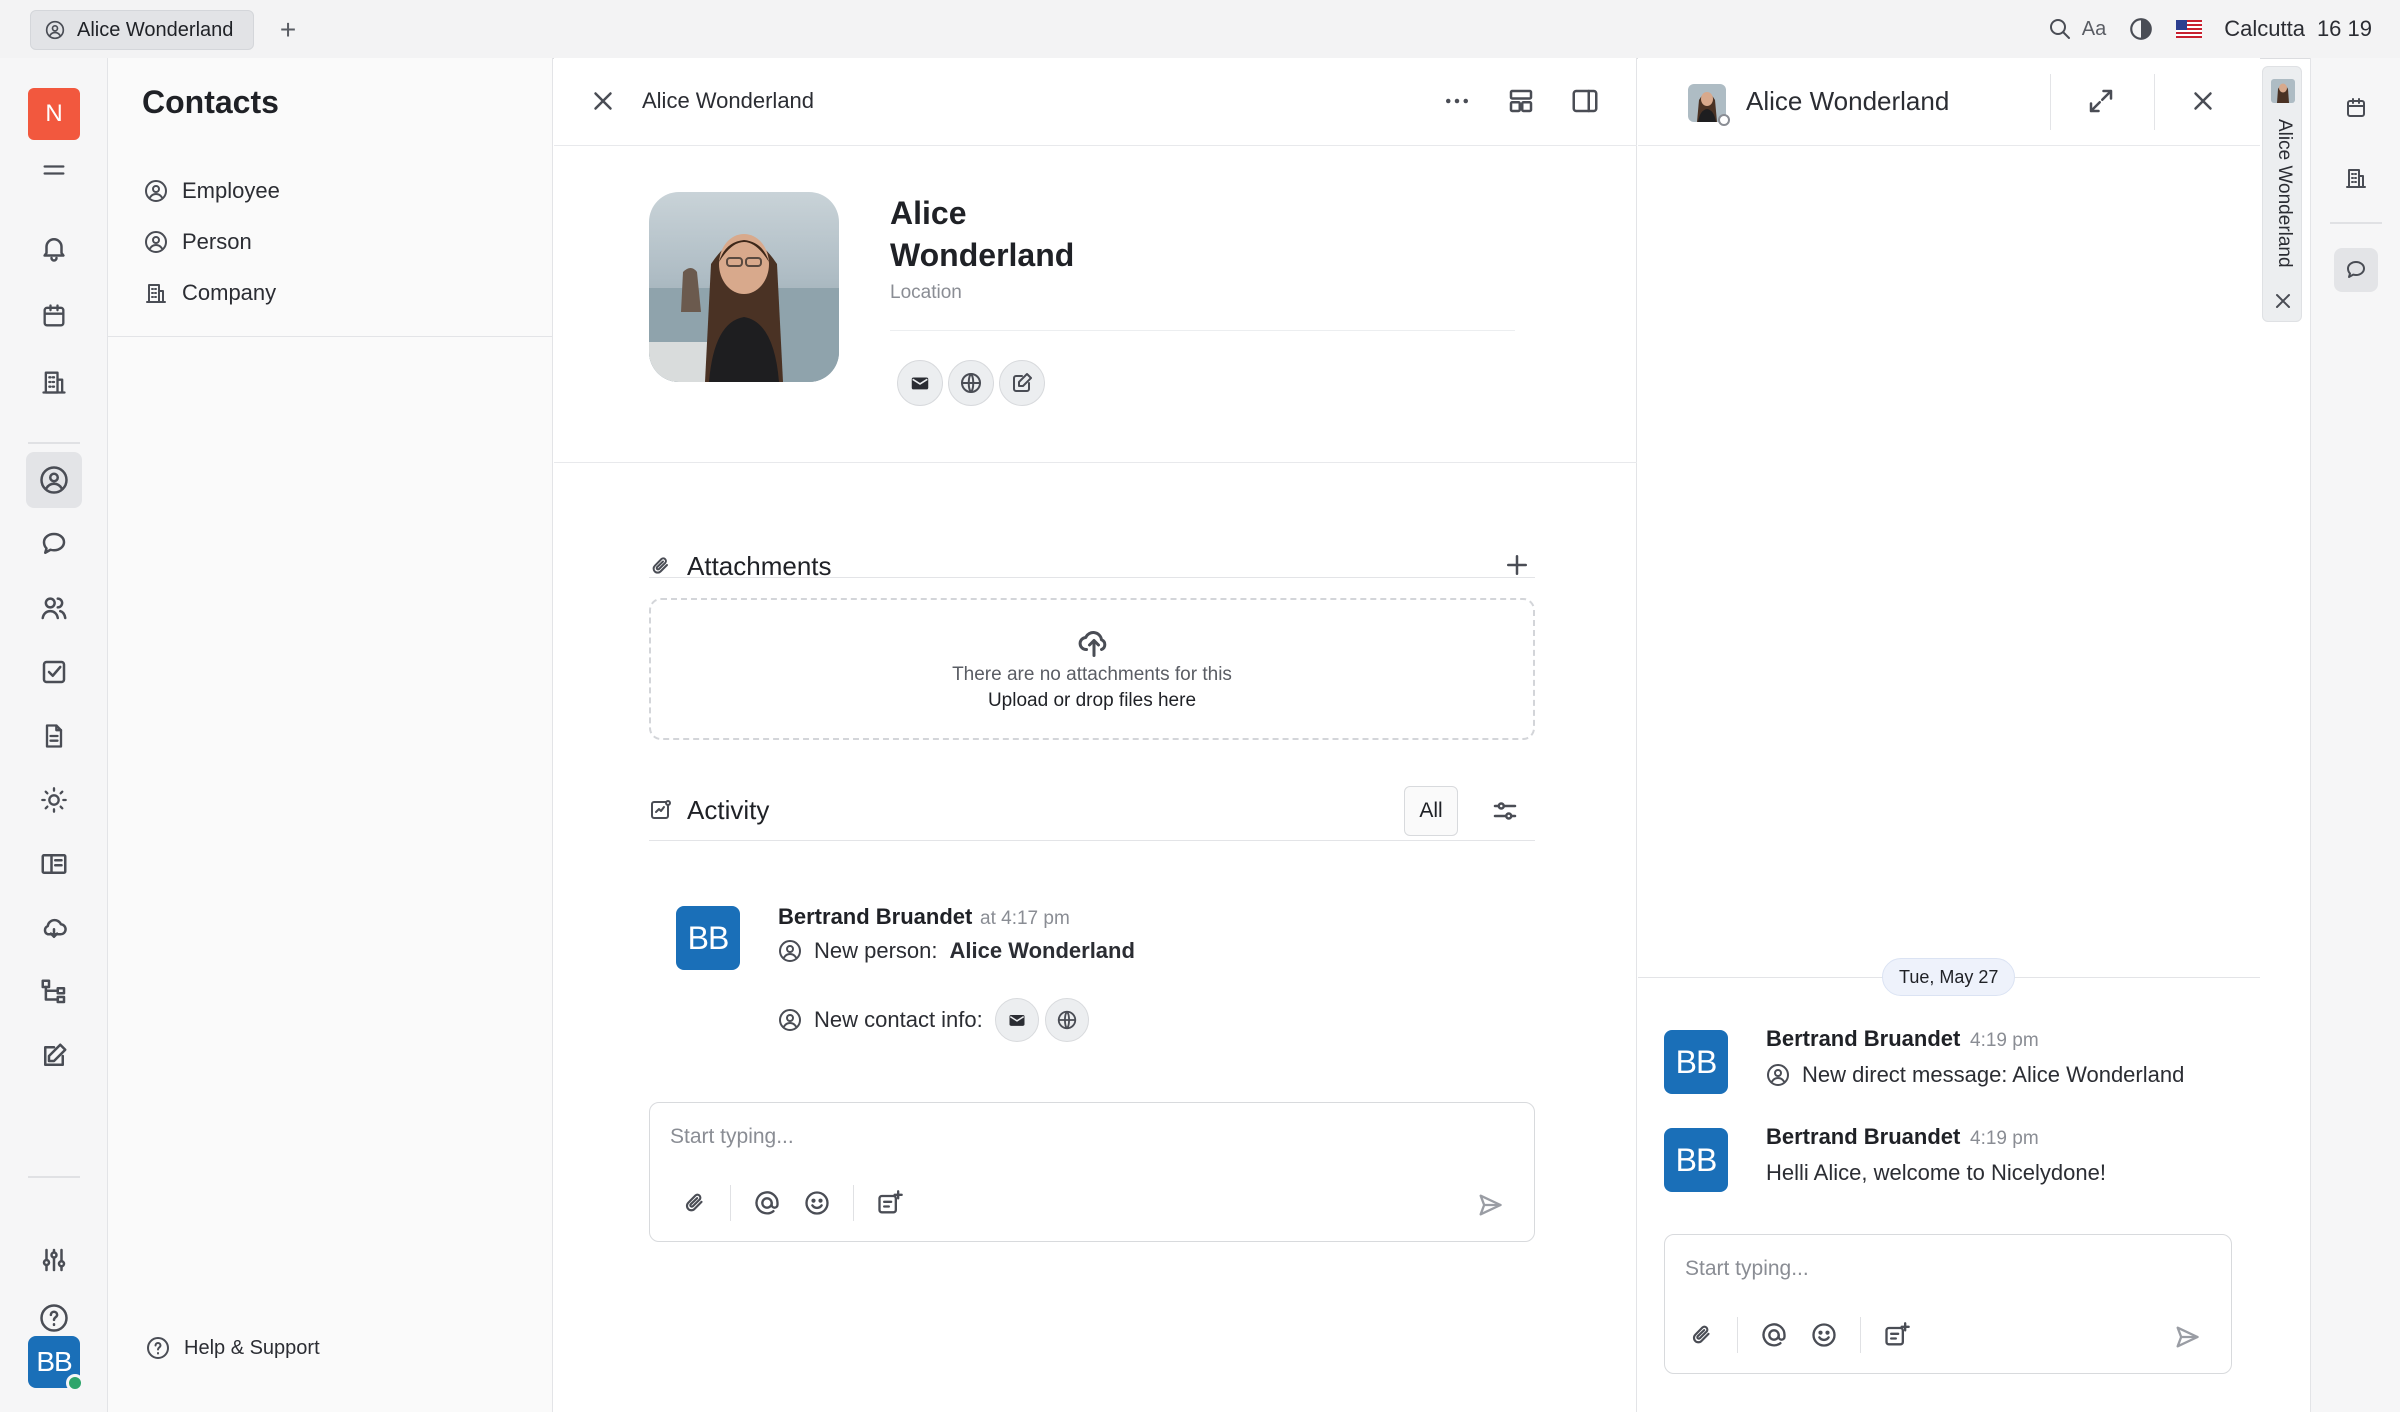 This screenshot has width=2400, height=1412. Describe the element at coordinates (233, 1348) in the screenshot. I see `help-support-link: Help & Support` at that location.